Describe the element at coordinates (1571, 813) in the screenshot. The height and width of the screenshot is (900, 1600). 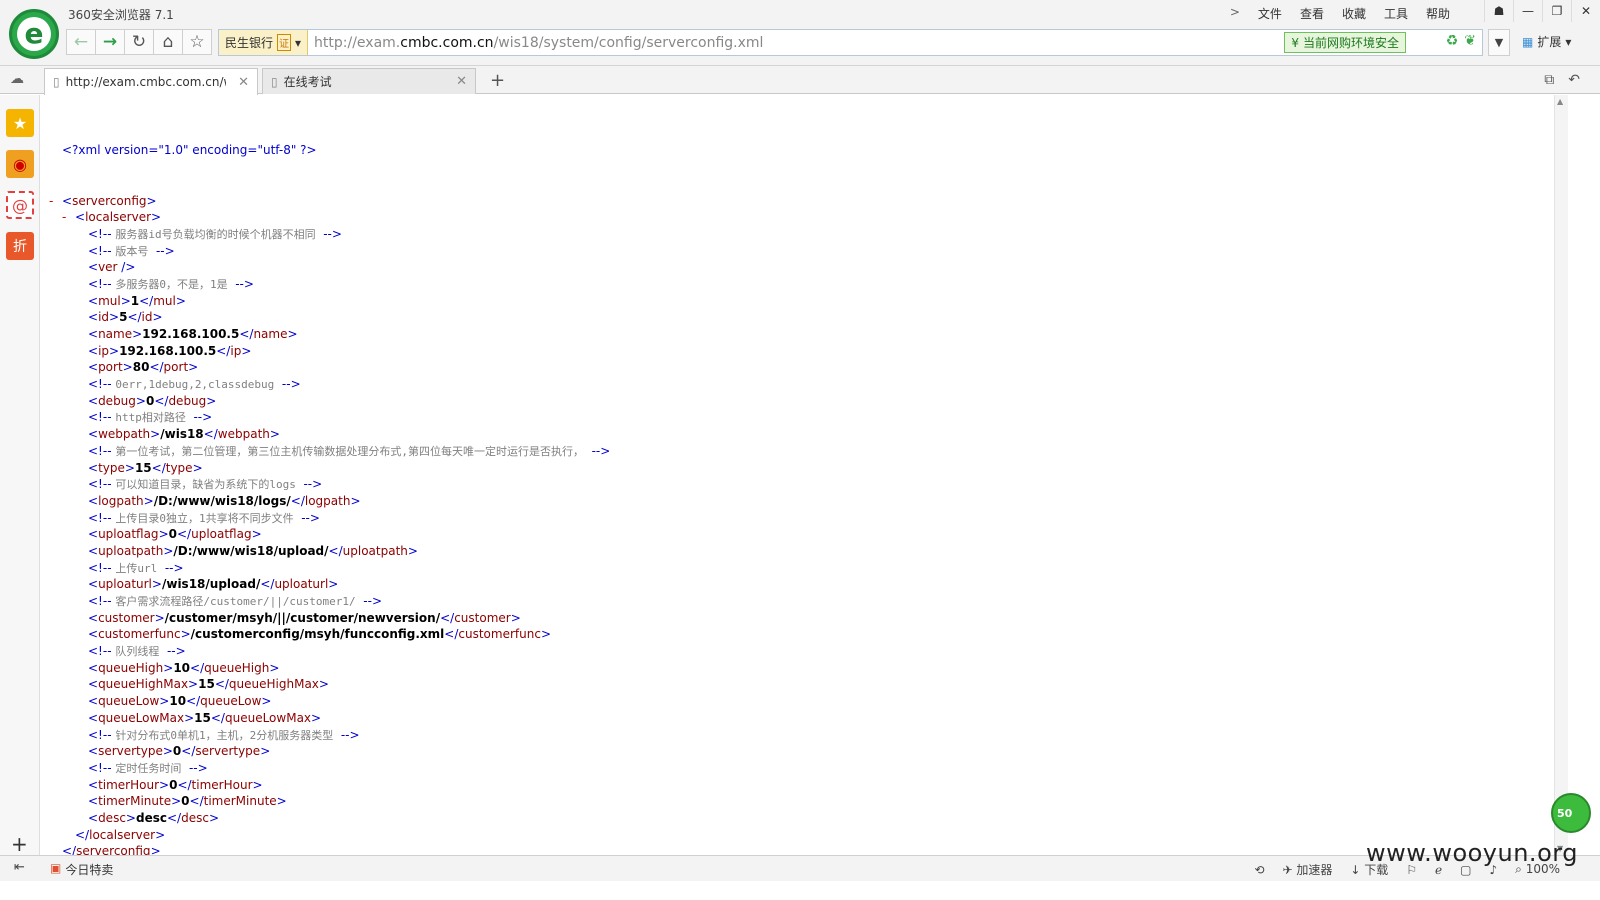
I see `floating-assistant-button: 50` at that location.